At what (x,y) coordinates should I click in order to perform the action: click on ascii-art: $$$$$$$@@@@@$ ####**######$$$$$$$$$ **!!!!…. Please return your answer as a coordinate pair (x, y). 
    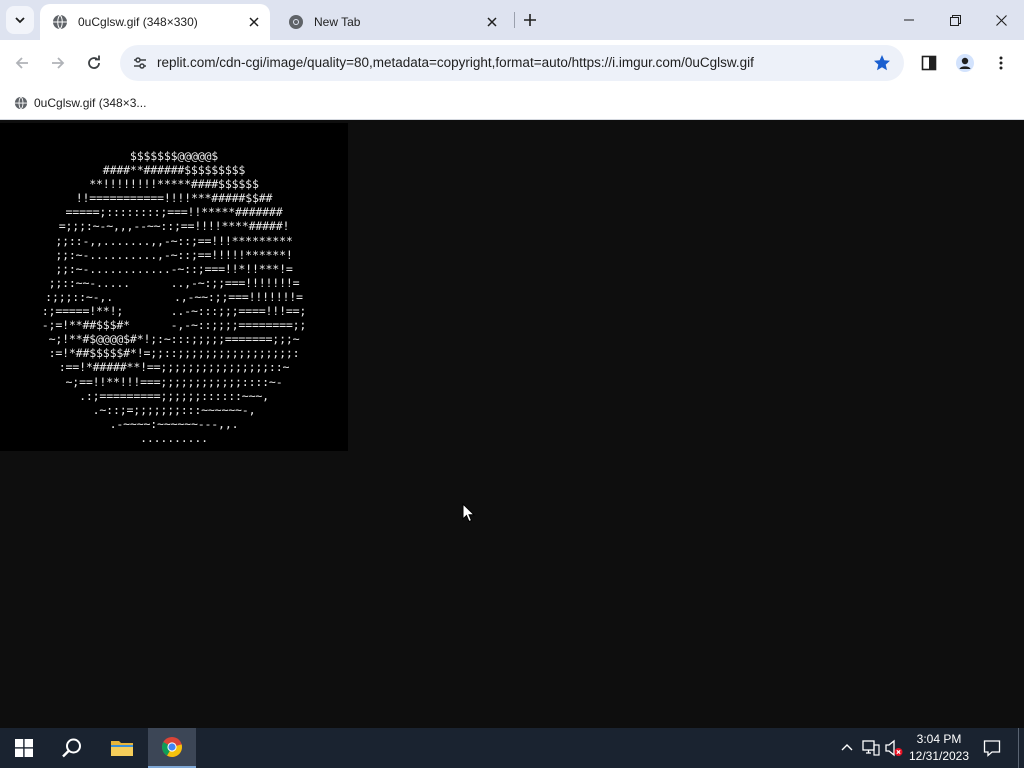
    Looking at the image, I should click on (174, 297).